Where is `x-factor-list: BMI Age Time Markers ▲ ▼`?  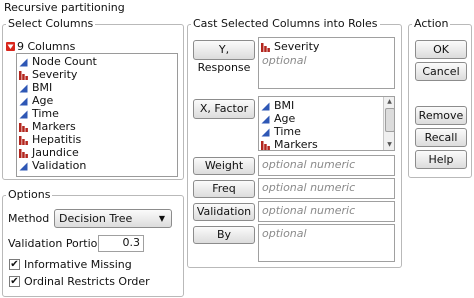
x-factor-list: BMI Age Time Markers ▲ ▼ is located at coordinates (326, 123).